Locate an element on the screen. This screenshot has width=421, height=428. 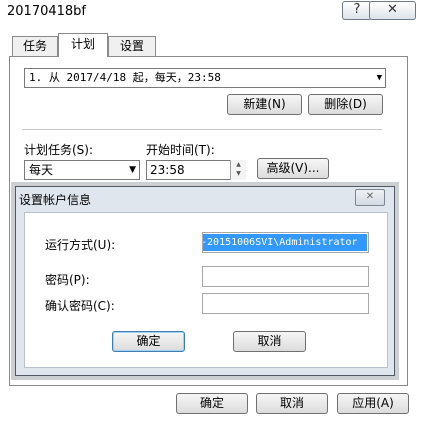
cancel-button: 取消 is located at coordinates (292, 403).